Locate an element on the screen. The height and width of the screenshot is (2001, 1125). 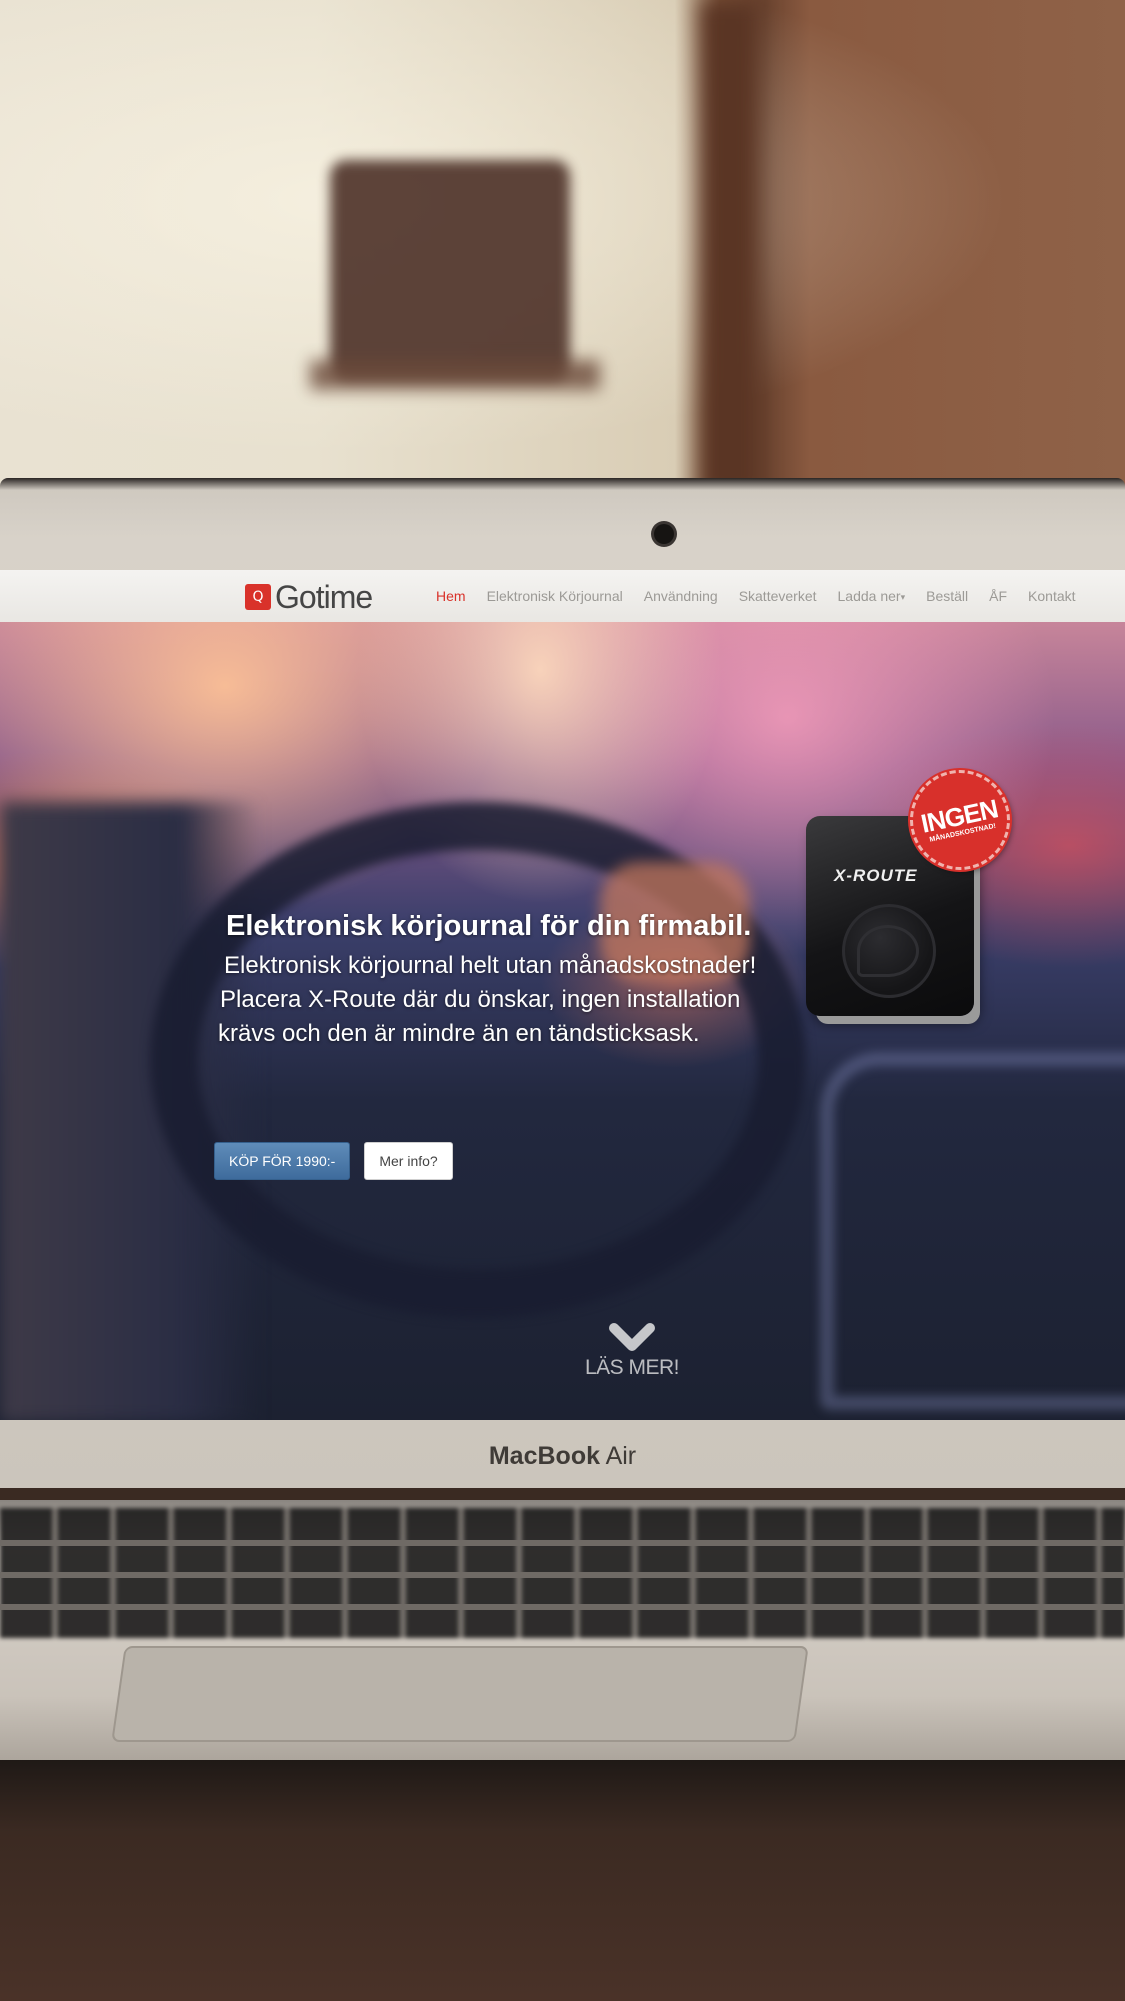
trackpad is located at coordinates (460, 1694).